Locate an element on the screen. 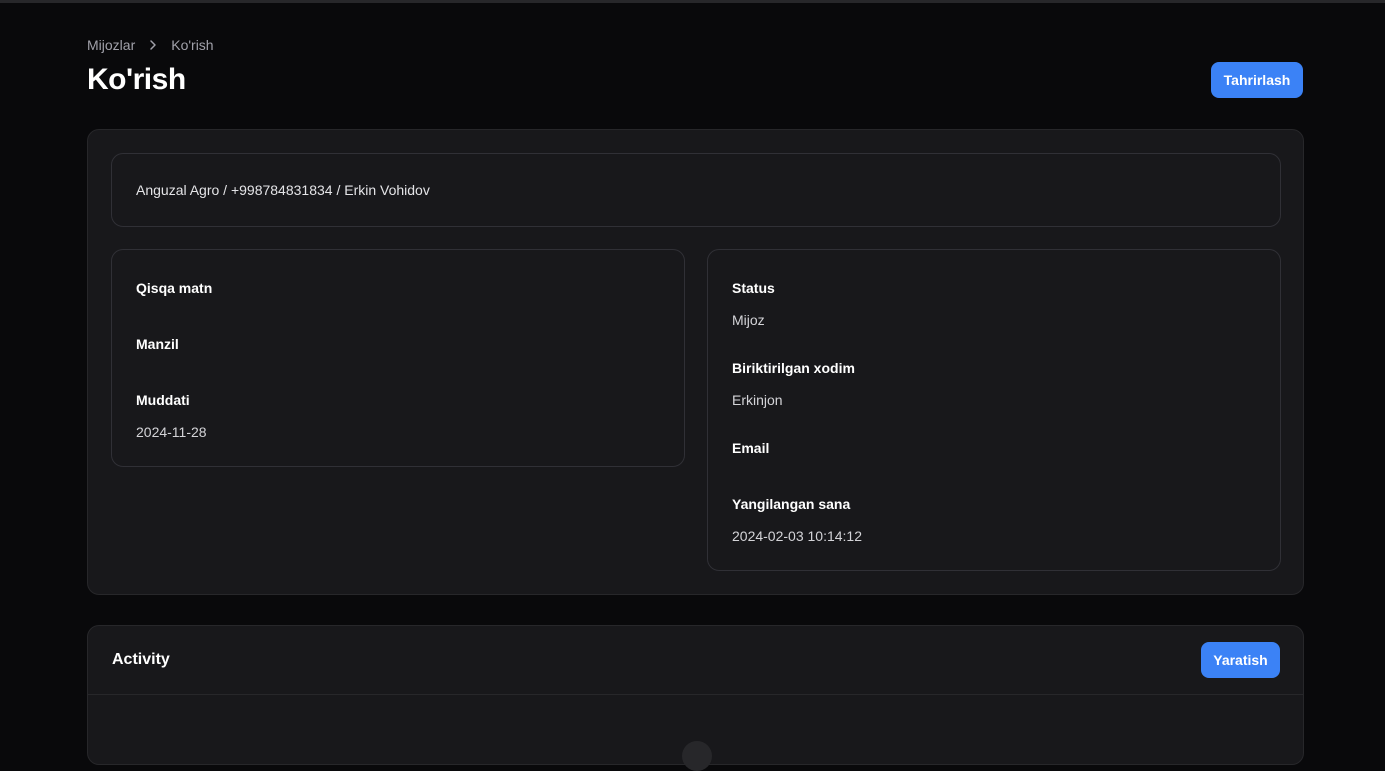 This screenshot has width=1385, height=771. field-muddati: Muddati 2024-11-28 is located at coordinates (171, 416).